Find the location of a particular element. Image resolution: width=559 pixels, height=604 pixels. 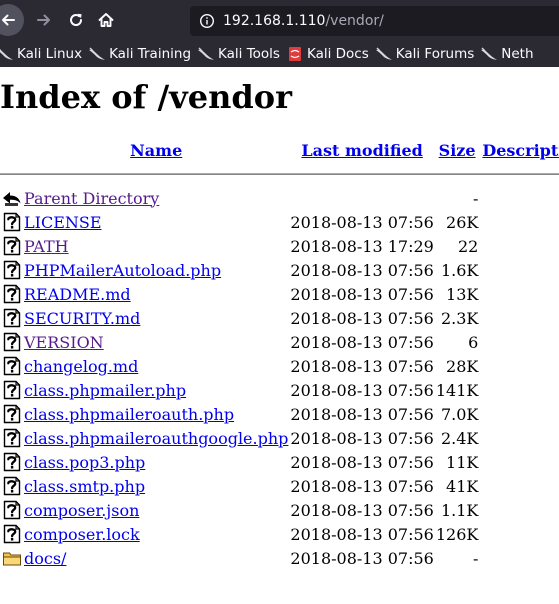

sort-by-size-link: Size is located at coordinates (457, 150).